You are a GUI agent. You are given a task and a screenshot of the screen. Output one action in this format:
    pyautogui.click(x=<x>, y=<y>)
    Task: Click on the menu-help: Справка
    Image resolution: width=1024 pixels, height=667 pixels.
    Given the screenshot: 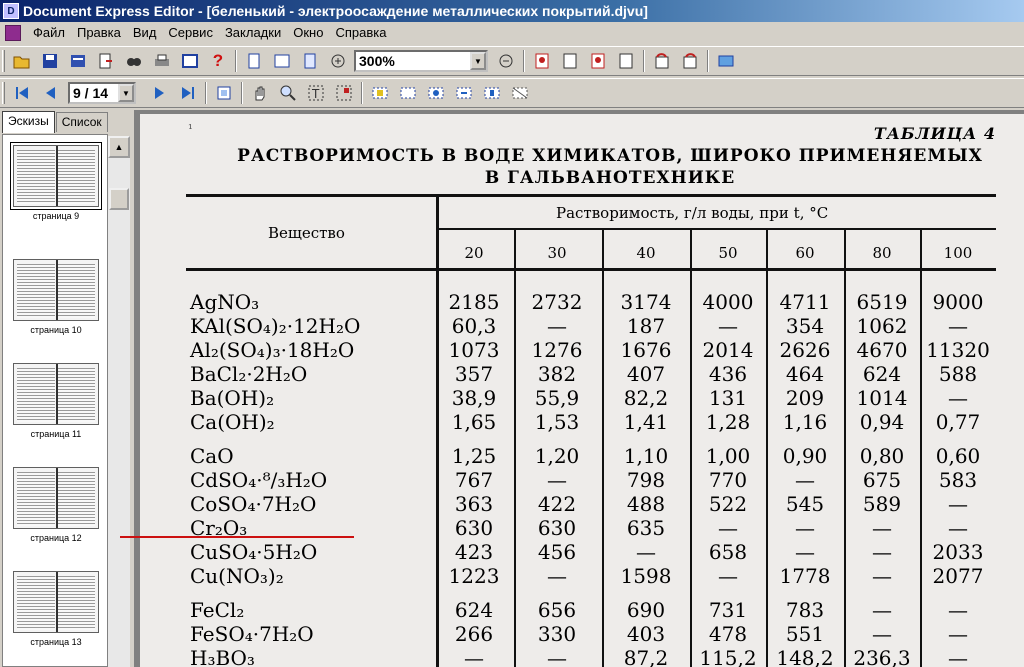 What is the action you would take?
    pyautogui.click(x=360, y=33)
    